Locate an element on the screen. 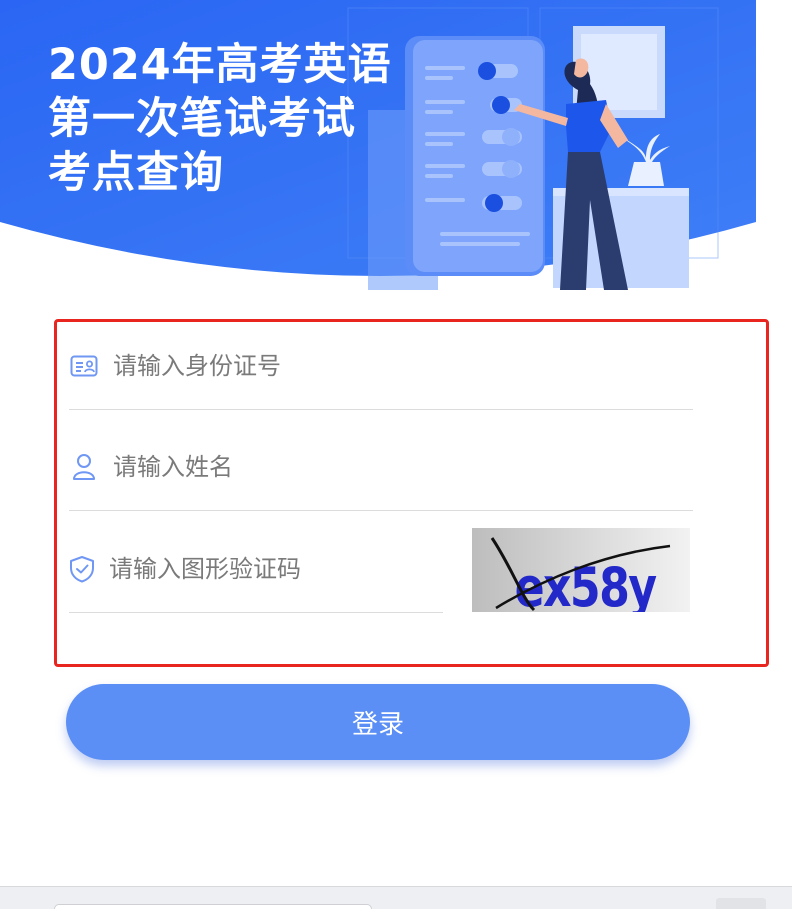 The image size is (792, 909). browser-menu-button is located at coordinates (741, 903).